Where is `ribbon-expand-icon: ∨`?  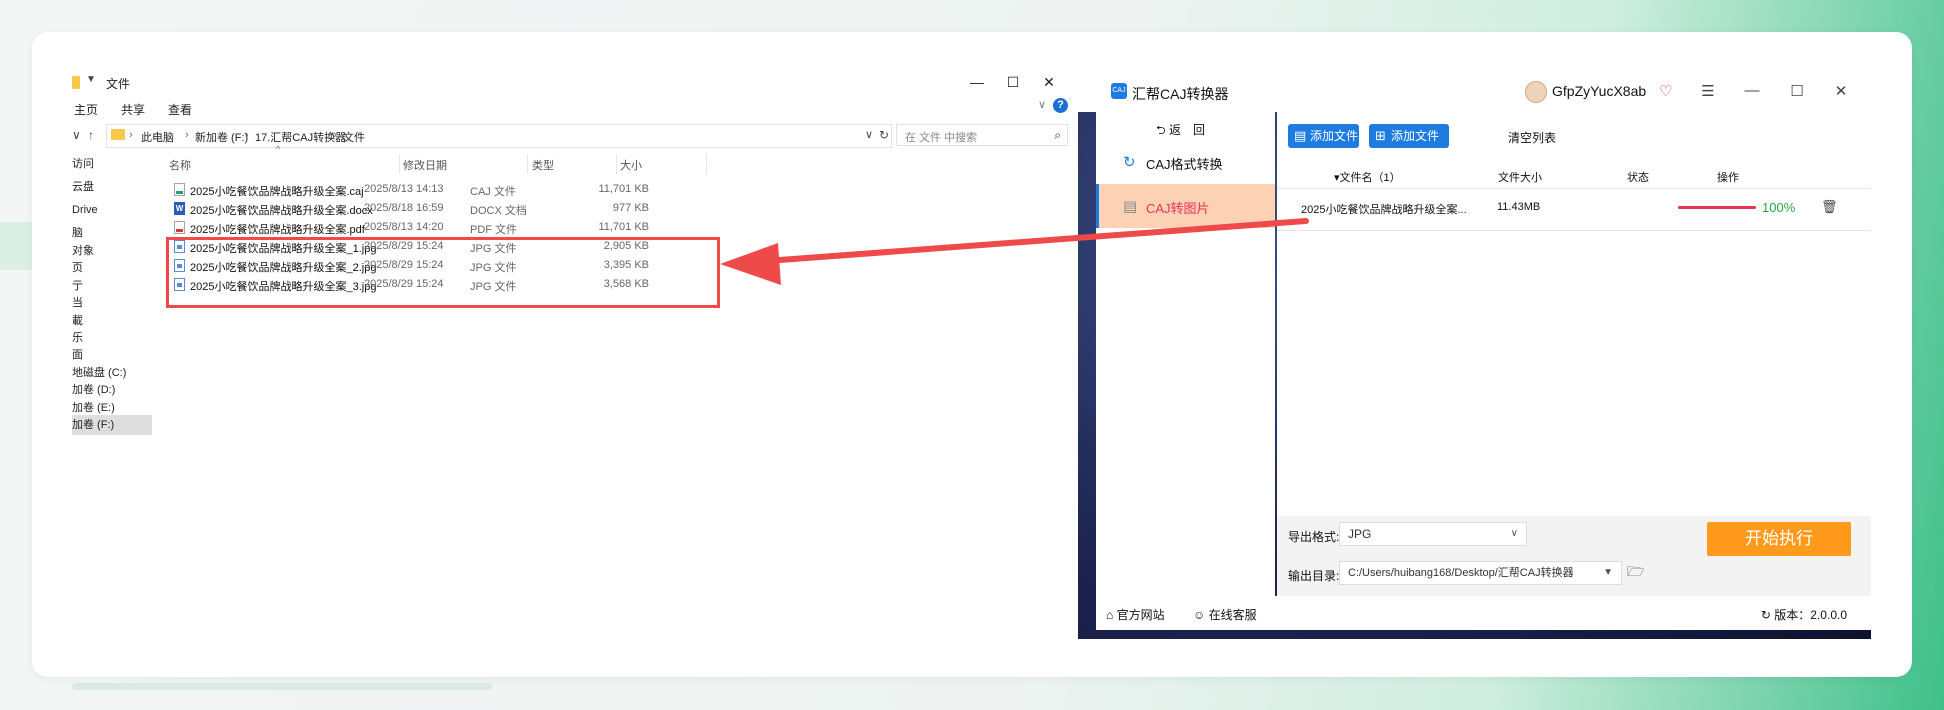
ribbon-expand-icon: ∨ is located at coordinates (1042, 104).